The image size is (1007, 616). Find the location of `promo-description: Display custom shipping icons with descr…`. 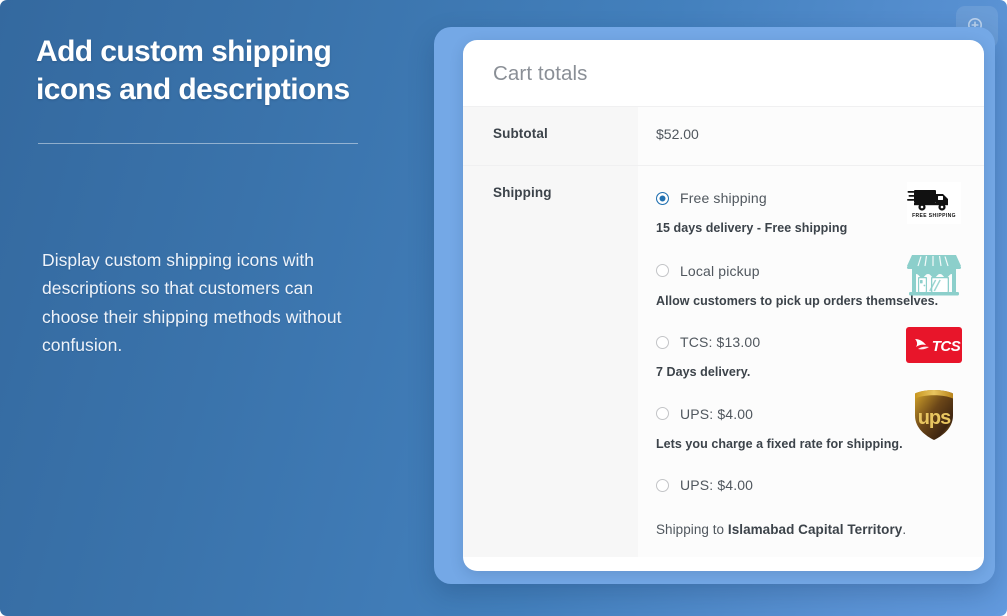

promo-description: Display custom shipping icons with descr… is located at coordinates (192, 303).